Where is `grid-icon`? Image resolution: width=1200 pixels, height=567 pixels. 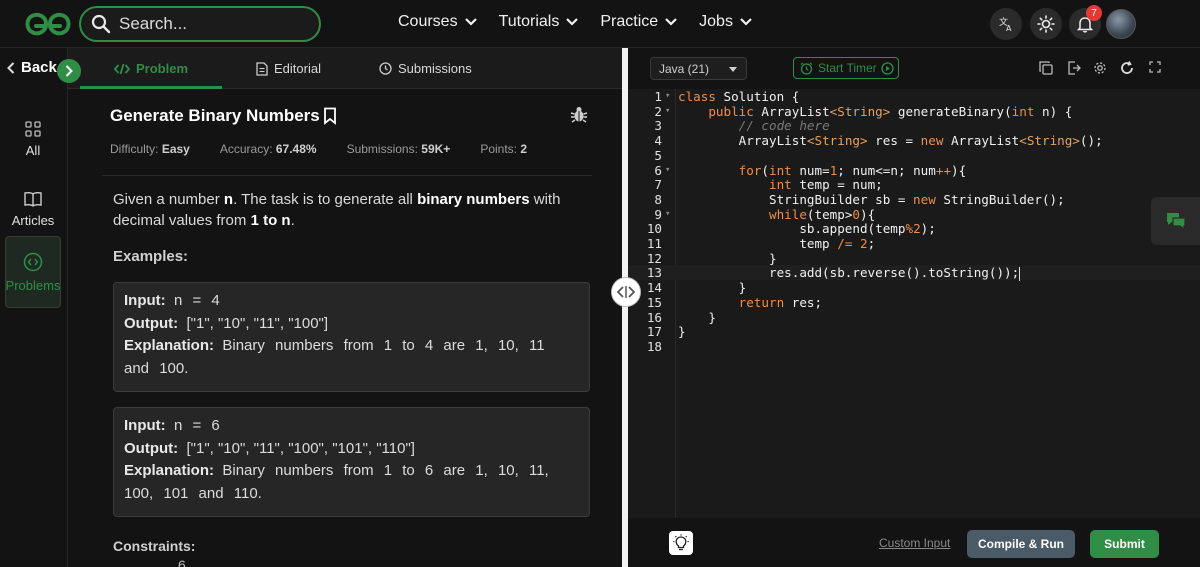
grid-icon is located at coordinates (33, 128).